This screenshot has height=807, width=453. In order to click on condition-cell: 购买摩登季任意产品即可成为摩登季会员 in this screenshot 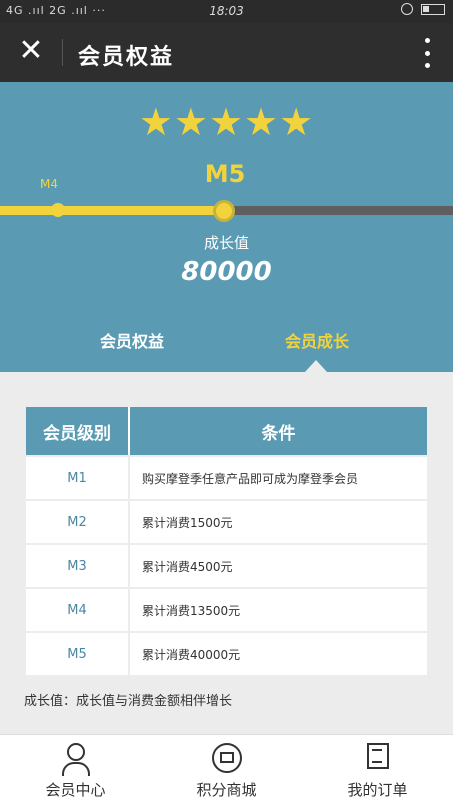, I will do `click(250, 478)`.